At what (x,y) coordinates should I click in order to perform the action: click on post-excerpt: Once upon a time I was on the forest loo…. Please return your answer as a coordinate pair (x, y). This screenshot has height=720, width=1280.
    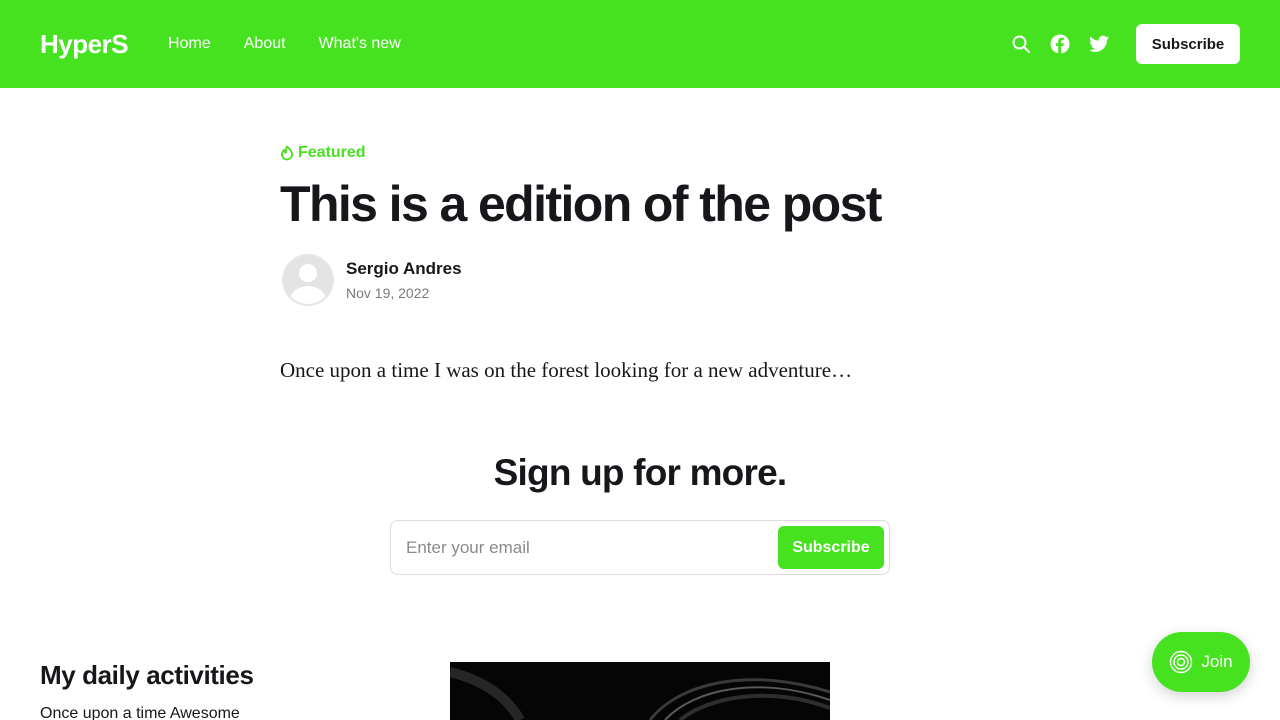
    Looking at the image, I should click on (566, 370).